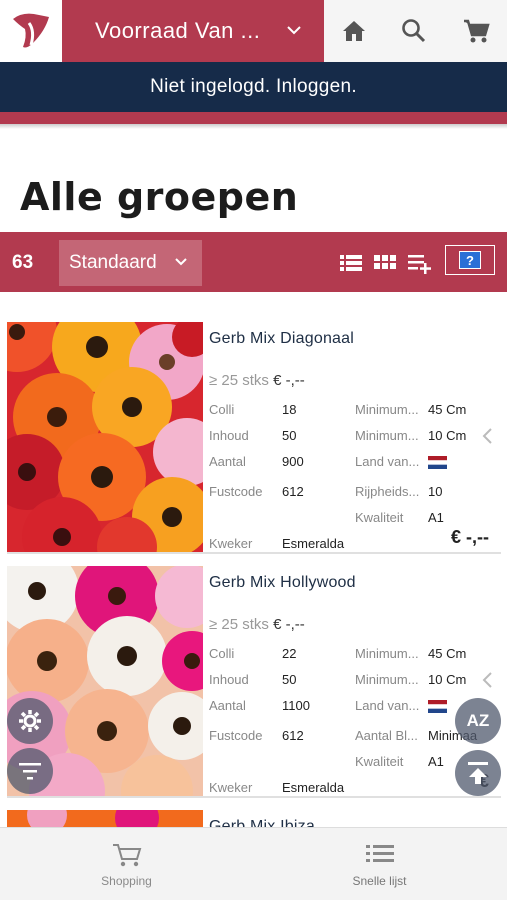 This screenshot has height=901, width=507. Describe the element at coordinates (281, 339) in the screenshot. I see `product-name: Gerb Mix Diagonaal` at that location.